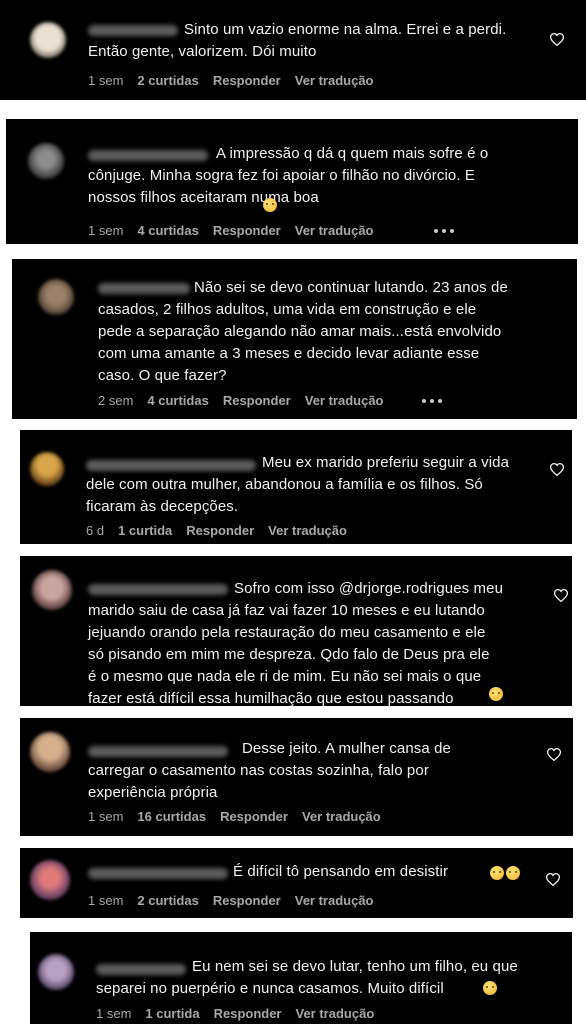  Describe the element at coordinates (116, 400) in the screenshot. I see `comment-time: 2 sem` at that location.